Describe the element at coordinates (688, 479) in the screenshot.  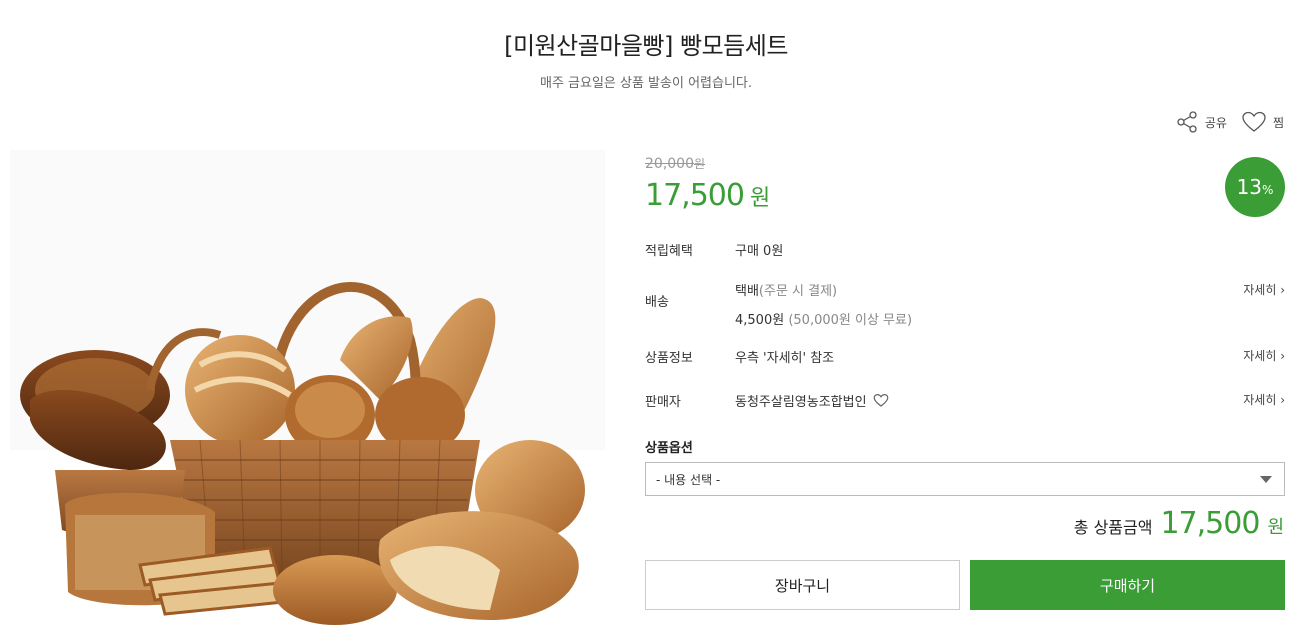
I see `option-select-value: - 내용 선택 -` at that location.